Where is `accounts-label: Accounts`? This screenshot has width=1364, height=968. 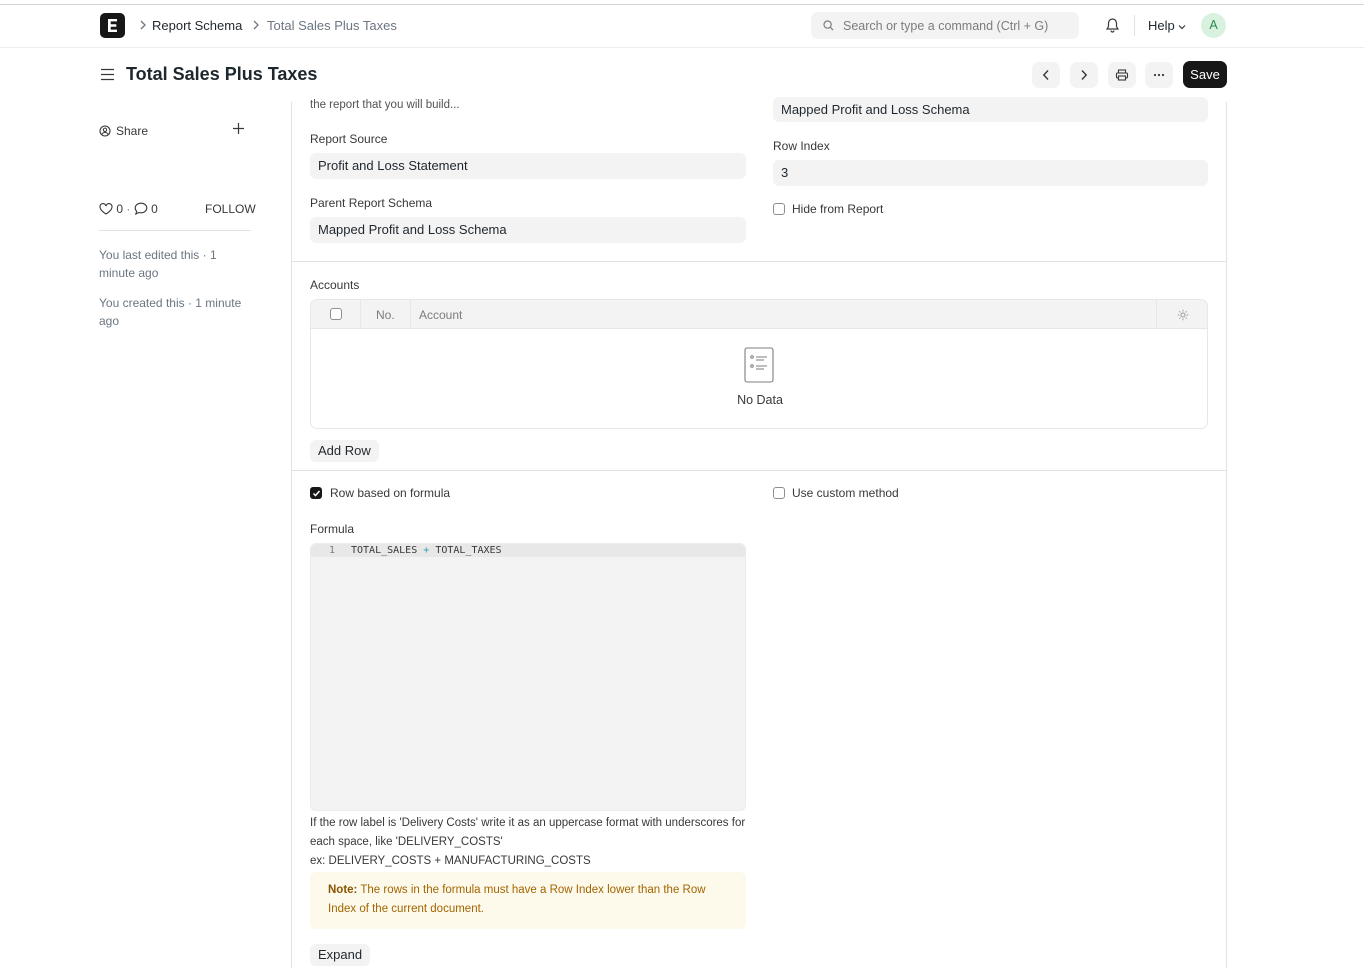 accounts-label: Accounts is located at coordinates (335, 285).